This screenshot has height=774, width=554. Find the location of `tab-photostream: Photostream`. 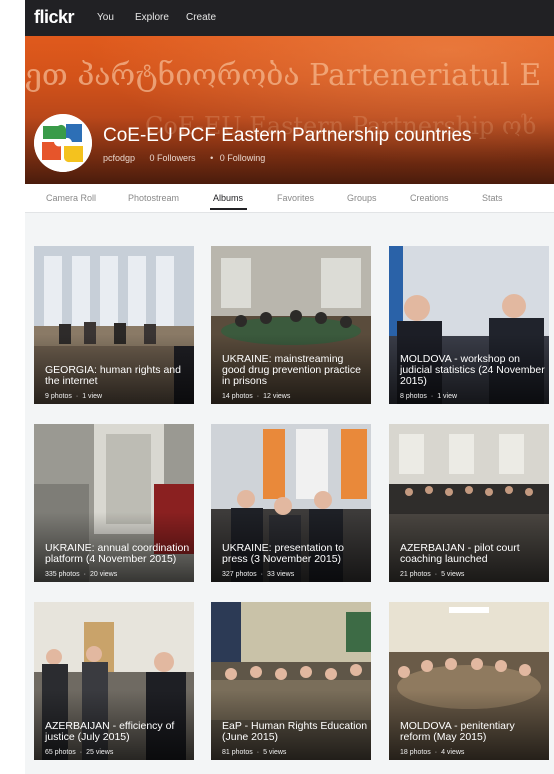

tab-photostream: Photostream is located at coordinates (153, 198).